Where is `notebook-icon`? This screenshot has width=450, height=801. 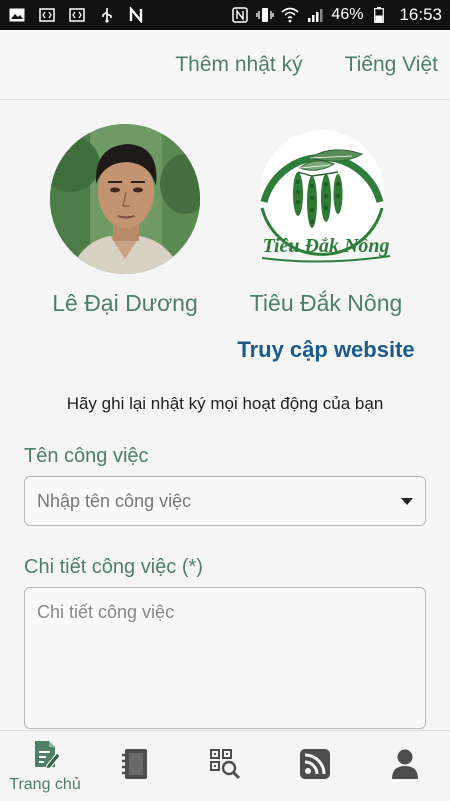 notebook-icon is located at coordinates (135, 766).